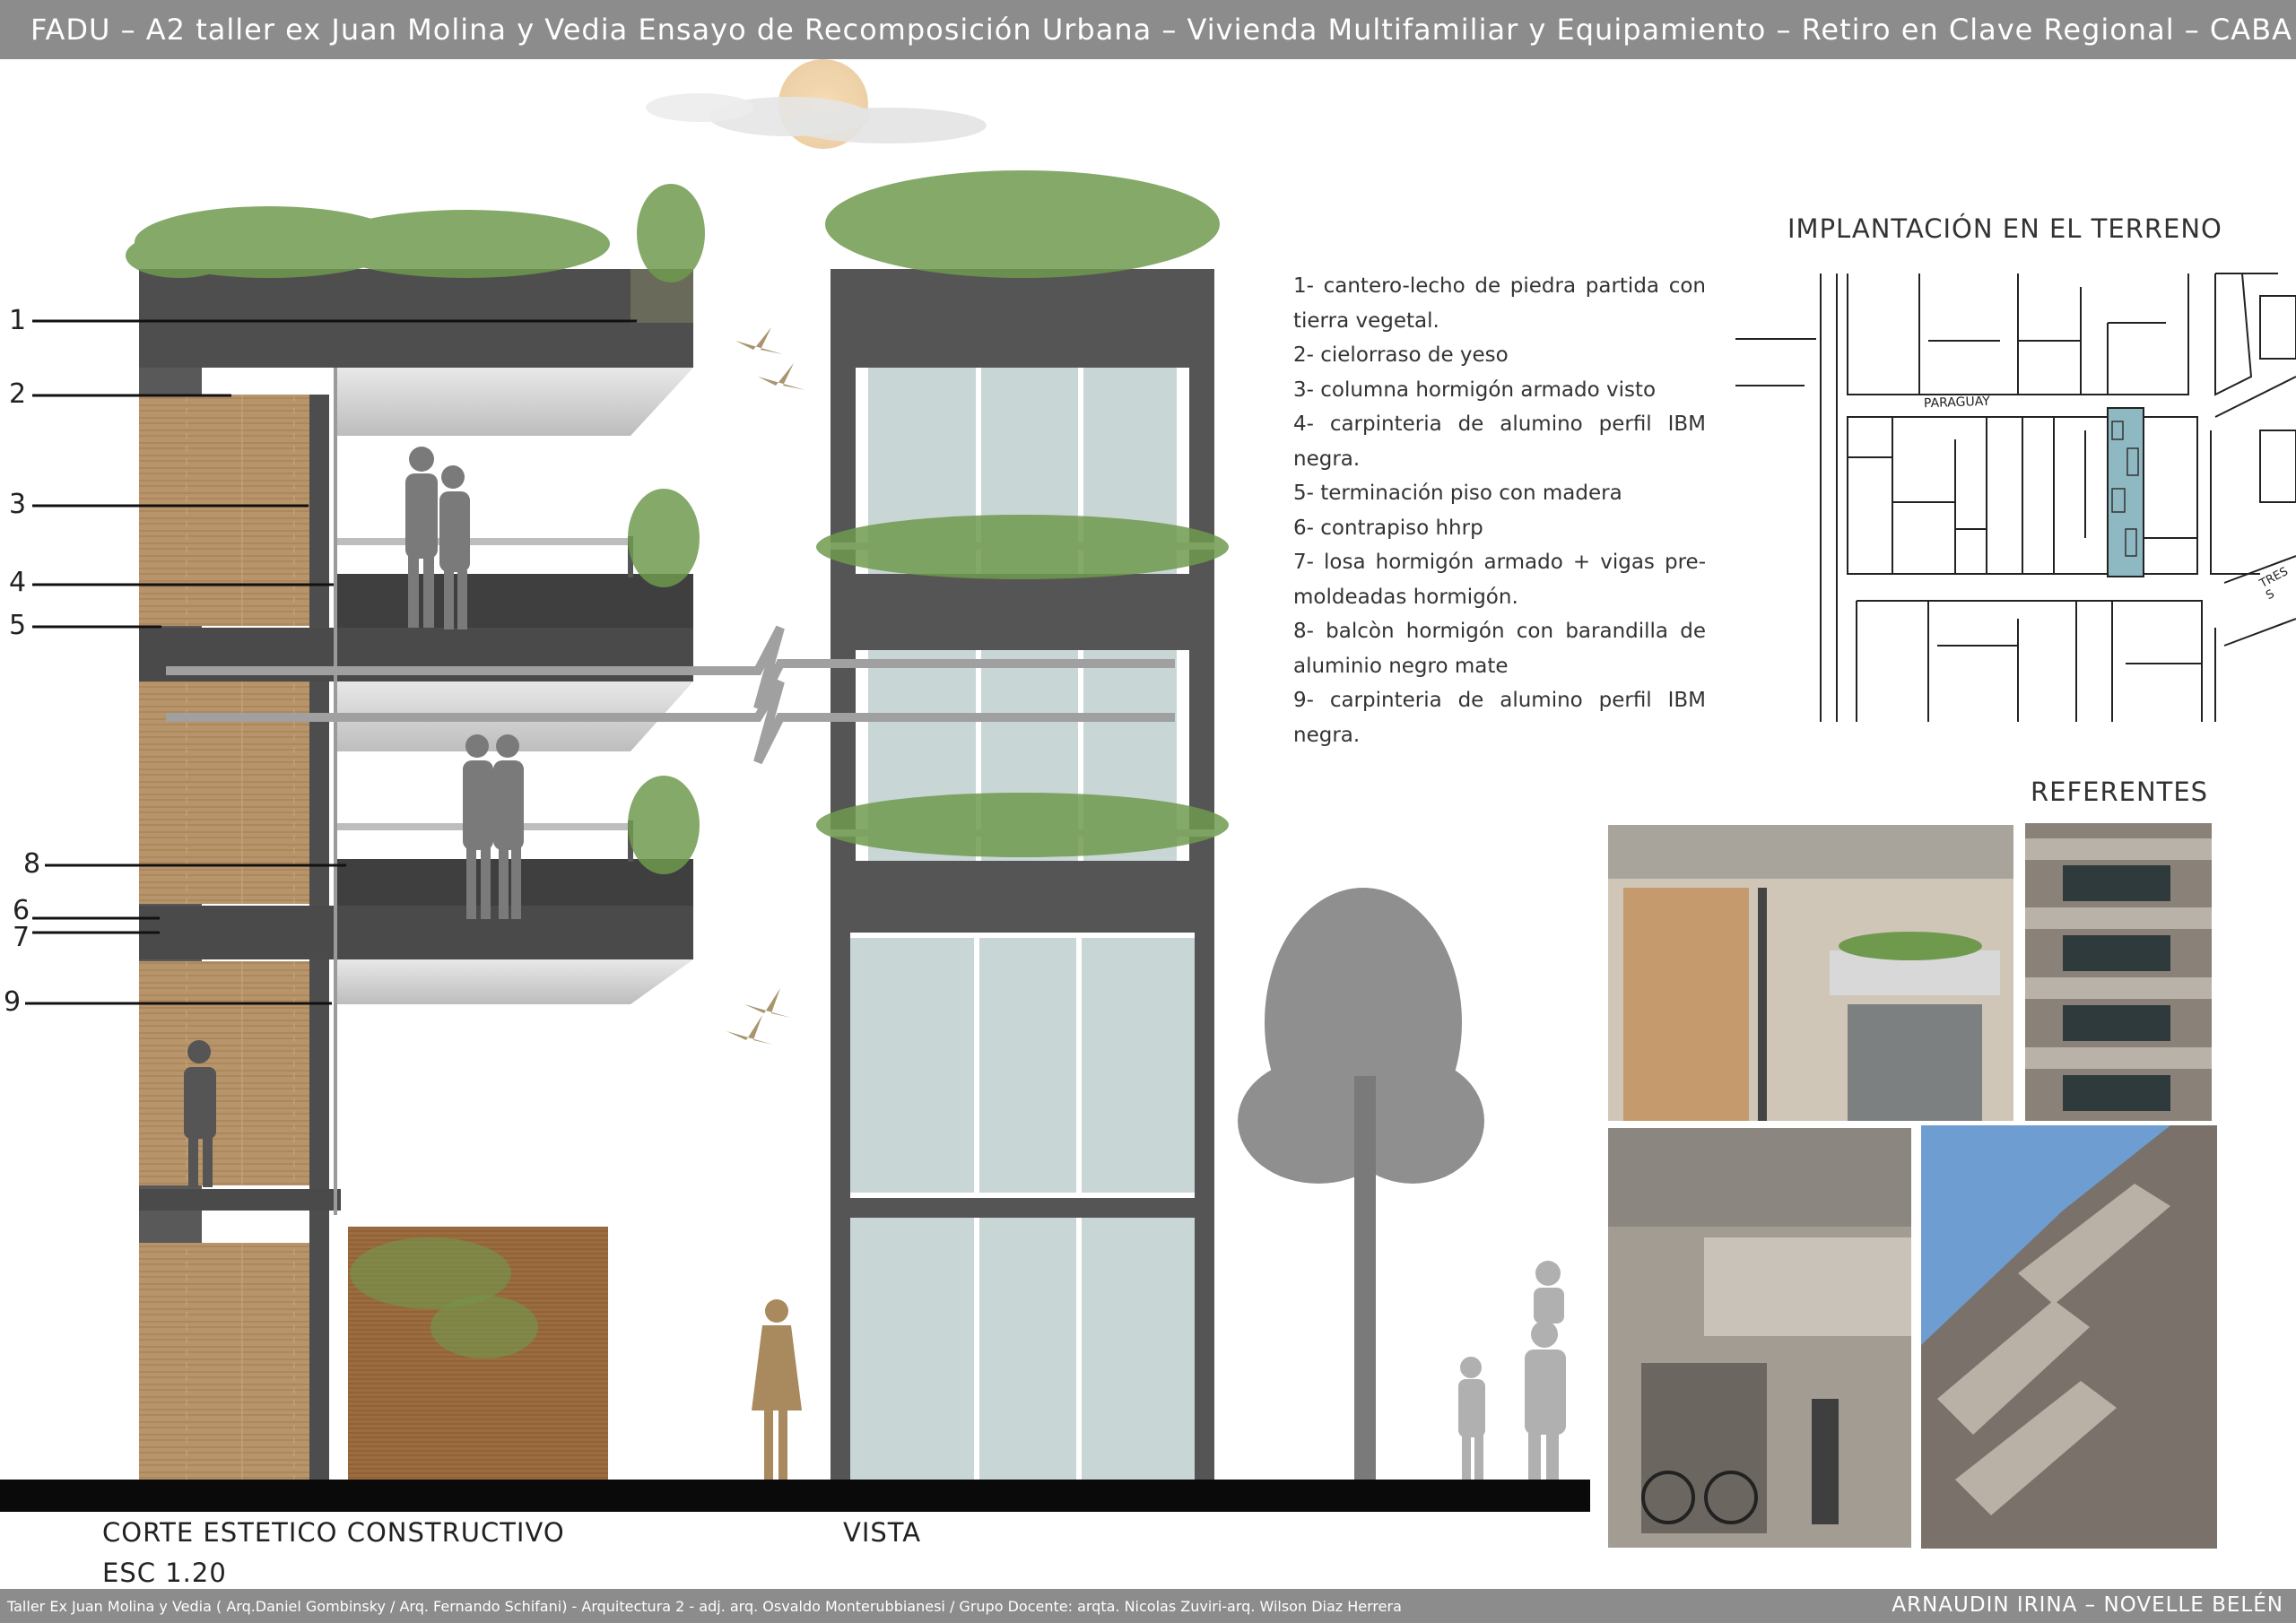 This screenshot has height=1623, width=2296. What do you see at coordinates (32, 864) in the screenshot?
I see `callout-8: 8` at bounding box center [32, 864].